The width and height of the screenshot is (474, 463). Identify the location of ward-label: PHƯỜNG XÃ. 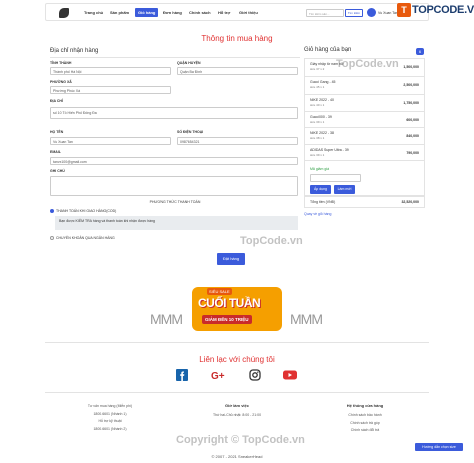
(61, 82).